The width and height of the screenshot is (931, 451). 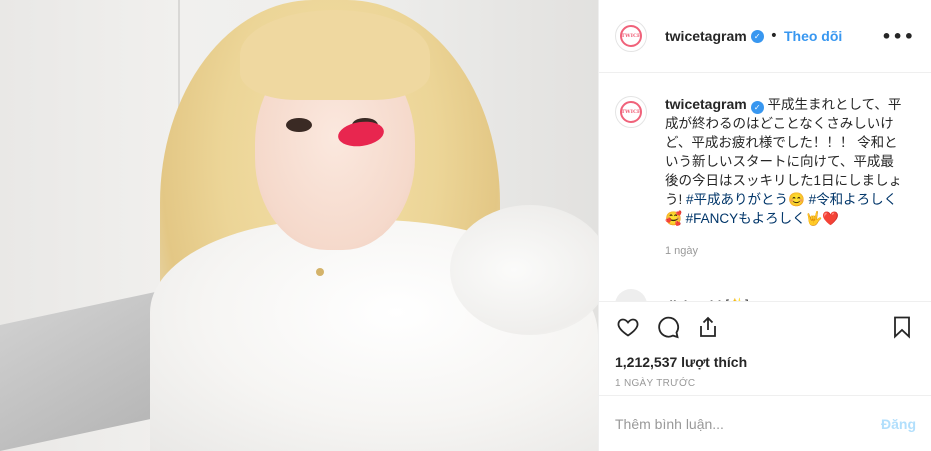 I want to click on comment-text: [✨], so click(x=736, y=299).